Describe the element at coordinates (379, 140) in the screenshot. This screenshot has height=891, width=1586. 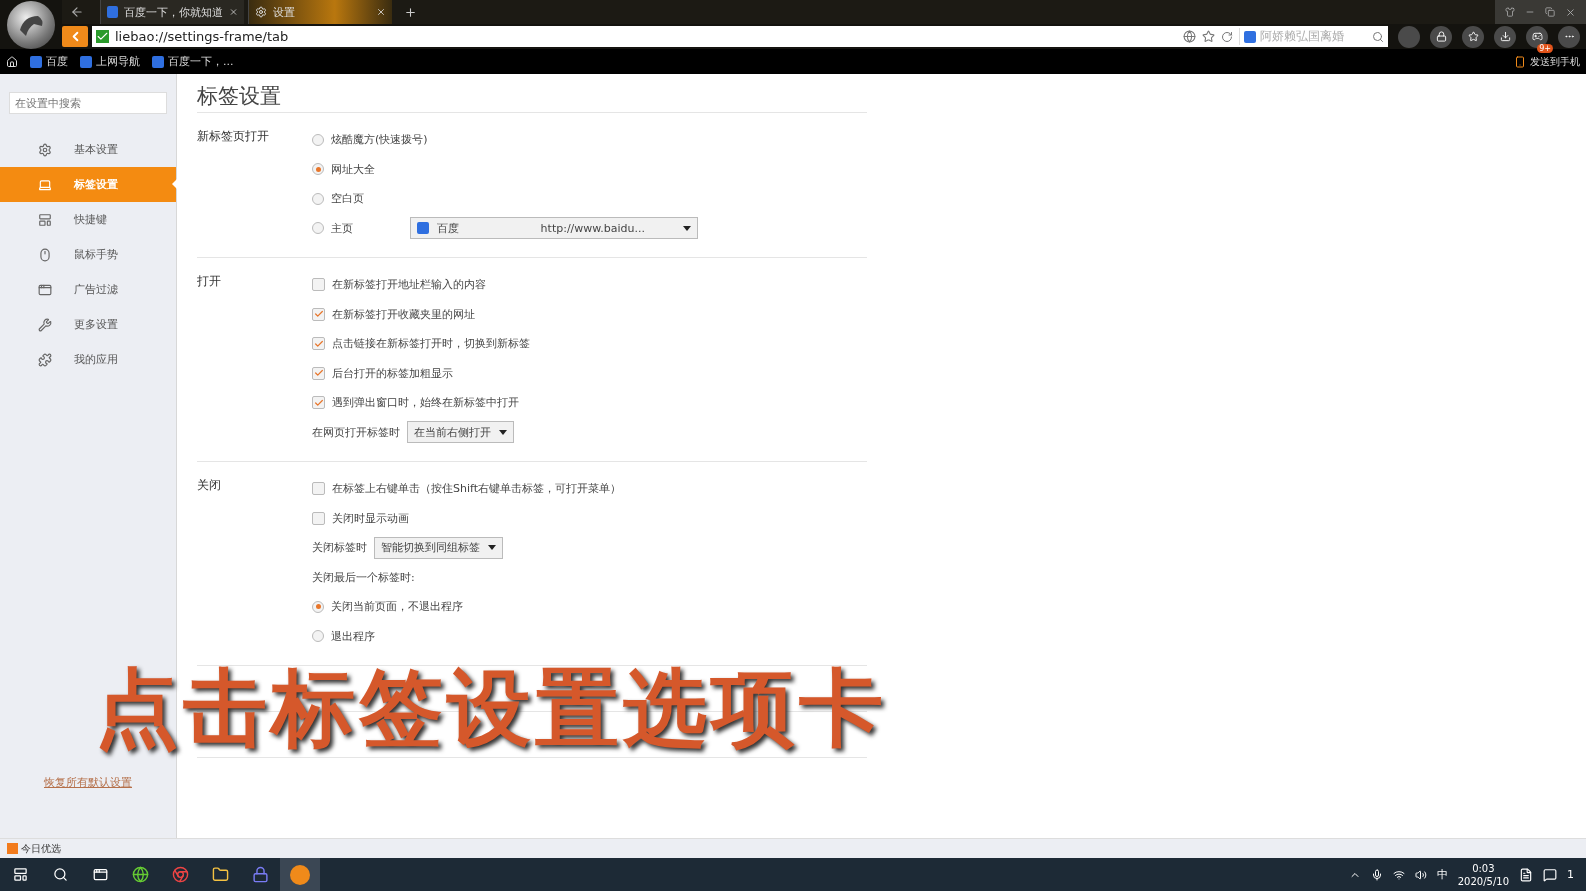
I see `option-label: 炫酷魔方(快速拨号)` at that location.